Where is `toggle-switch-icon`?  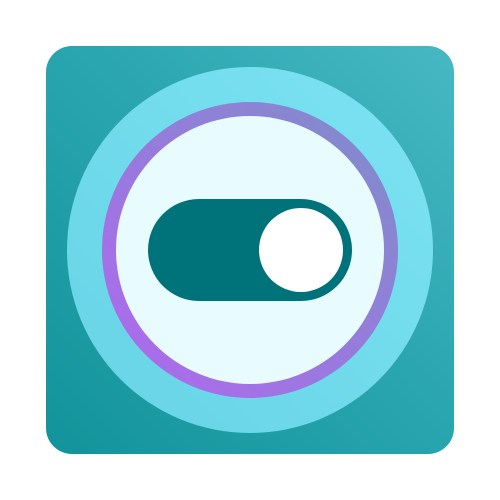
toggle-switch-icon is located at coordinates (250, 250).